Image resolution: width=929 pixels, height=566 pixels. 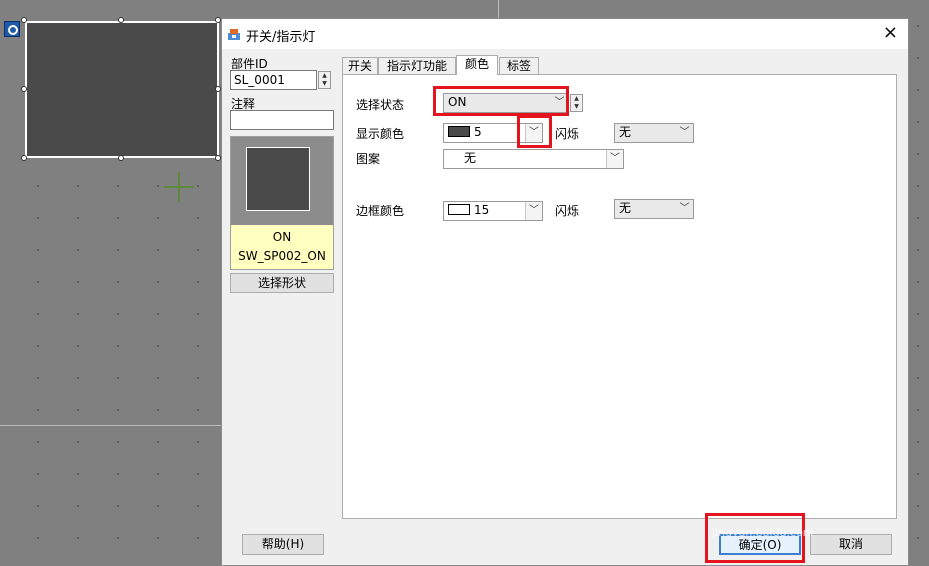 I want to click on canvas-zoom-icon, so click(x=12, y=29).